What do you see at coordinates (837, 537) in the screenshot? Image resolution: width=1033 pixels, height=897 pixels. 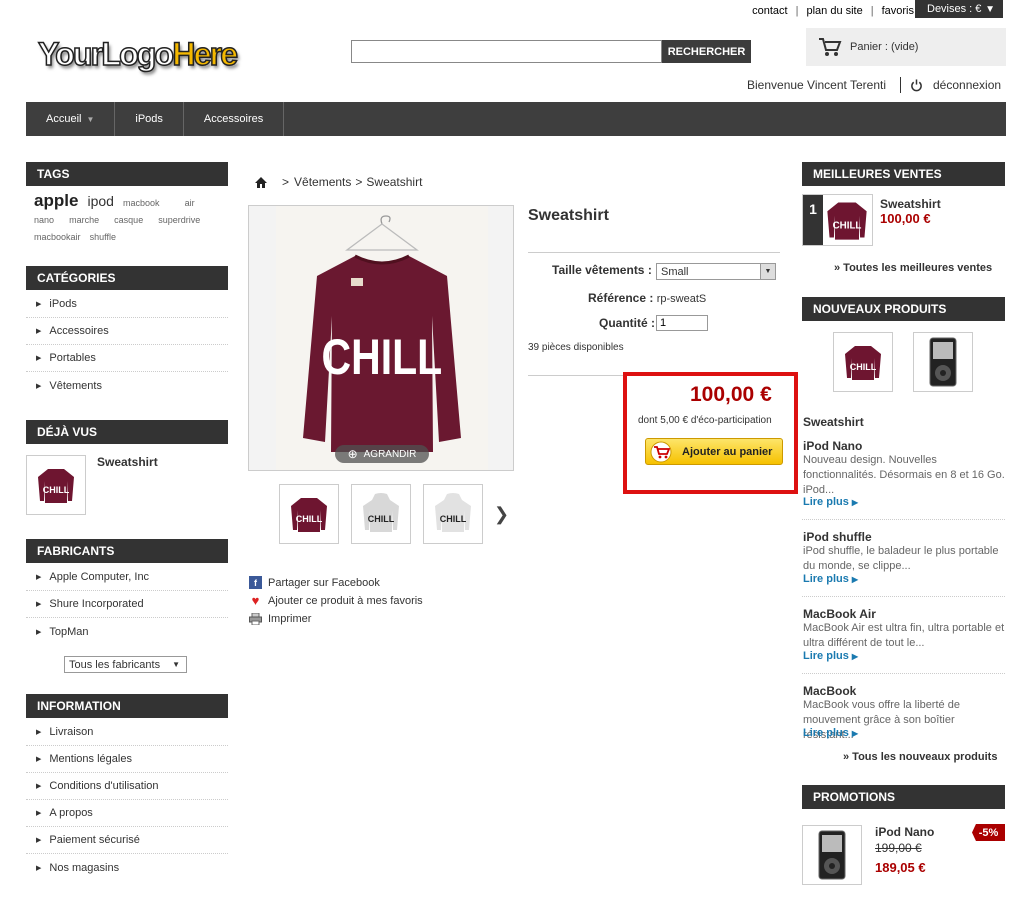 I see `new-product-name: iPod shuffle` at bounding box center [837, 537].